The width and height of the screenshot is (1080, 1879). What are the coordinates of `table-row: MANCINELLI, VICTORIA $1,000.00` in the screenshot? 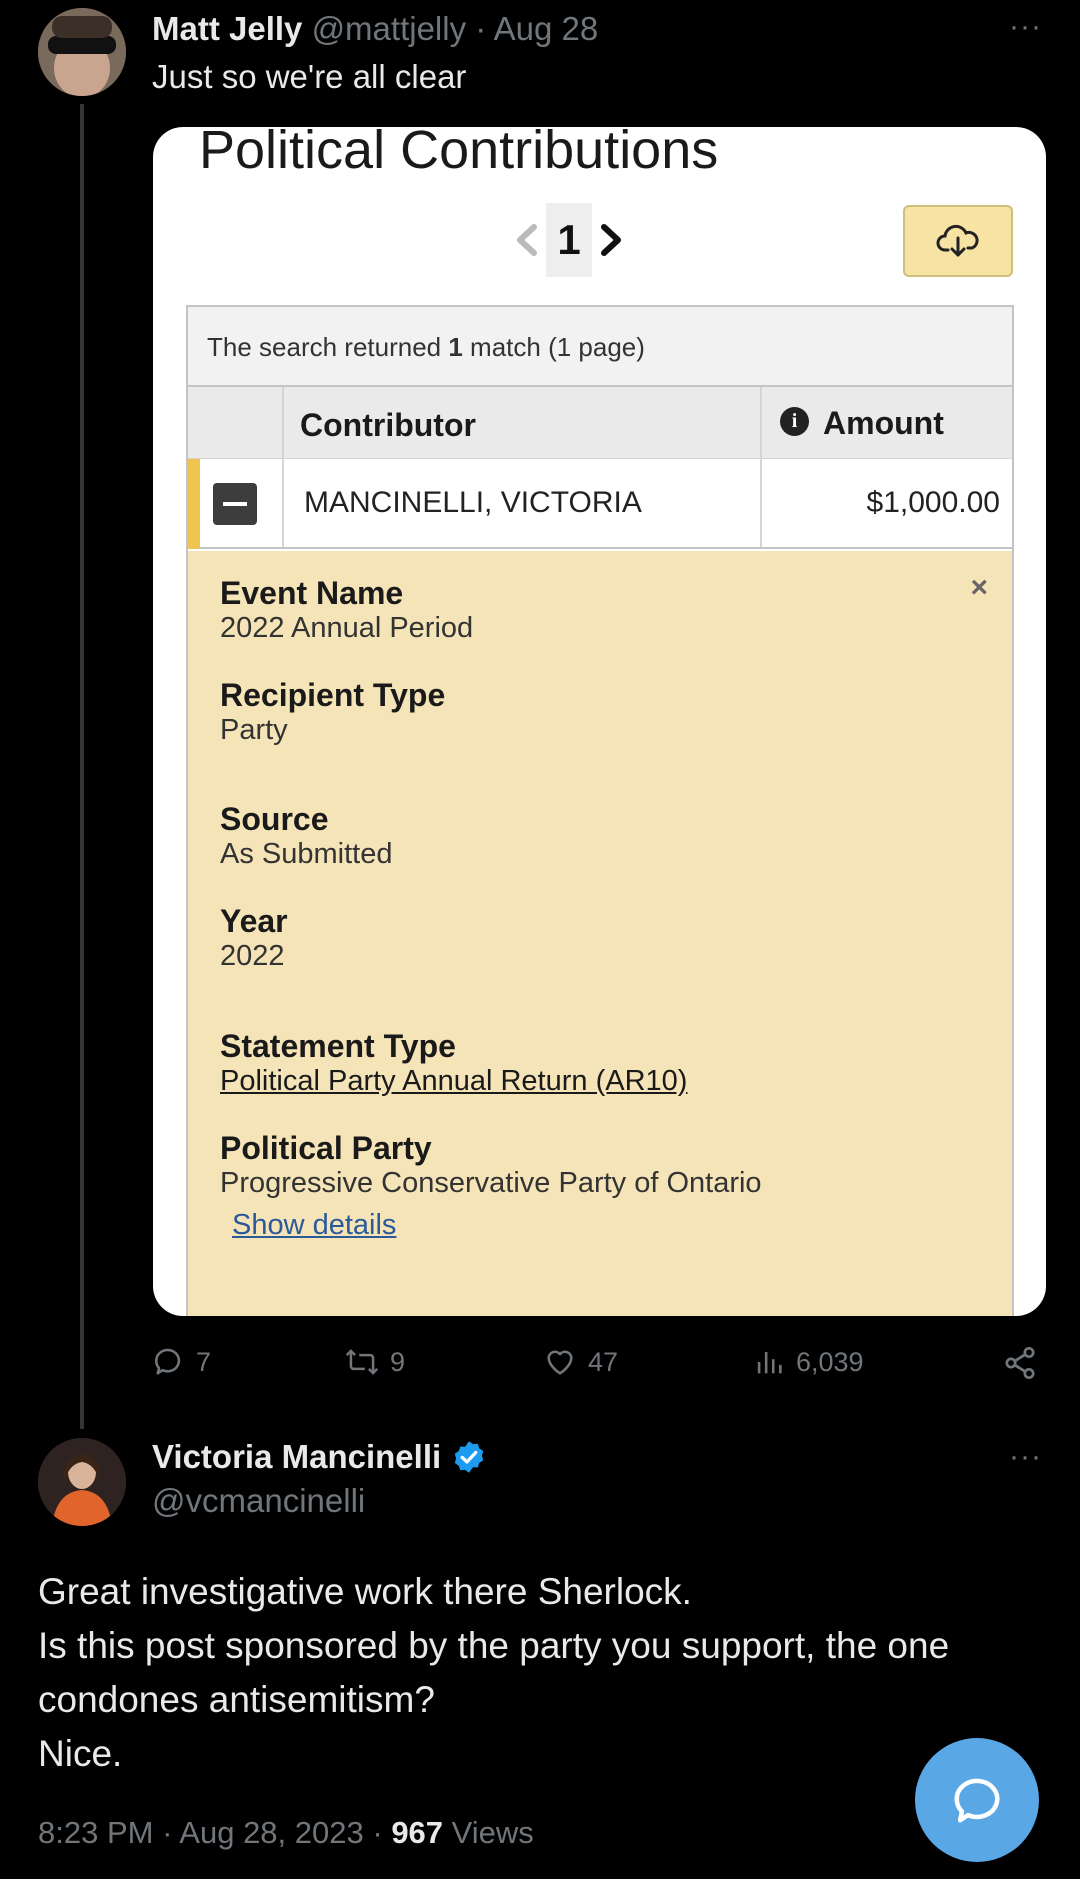 It's located at (600, 504).